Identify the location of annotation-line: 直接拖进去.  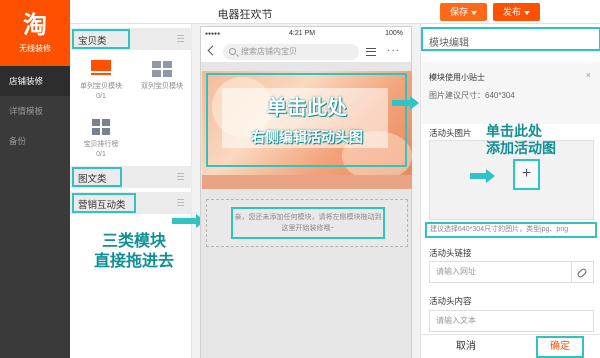
(133, 261).